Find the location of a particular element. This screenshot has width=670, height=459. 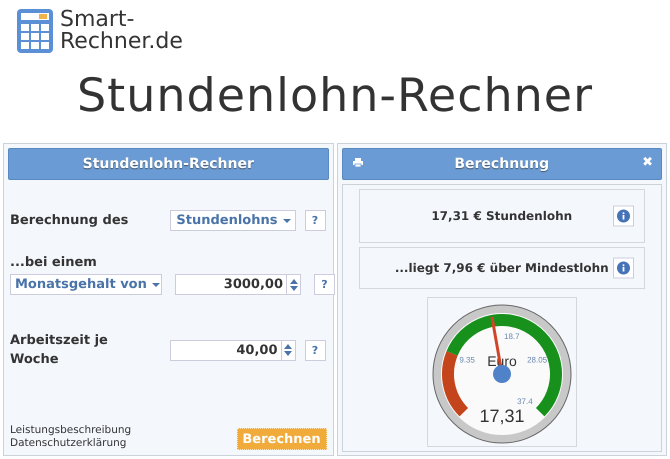

field-label: Arbeitszeit je Woche is located at coordinates (59, 350).